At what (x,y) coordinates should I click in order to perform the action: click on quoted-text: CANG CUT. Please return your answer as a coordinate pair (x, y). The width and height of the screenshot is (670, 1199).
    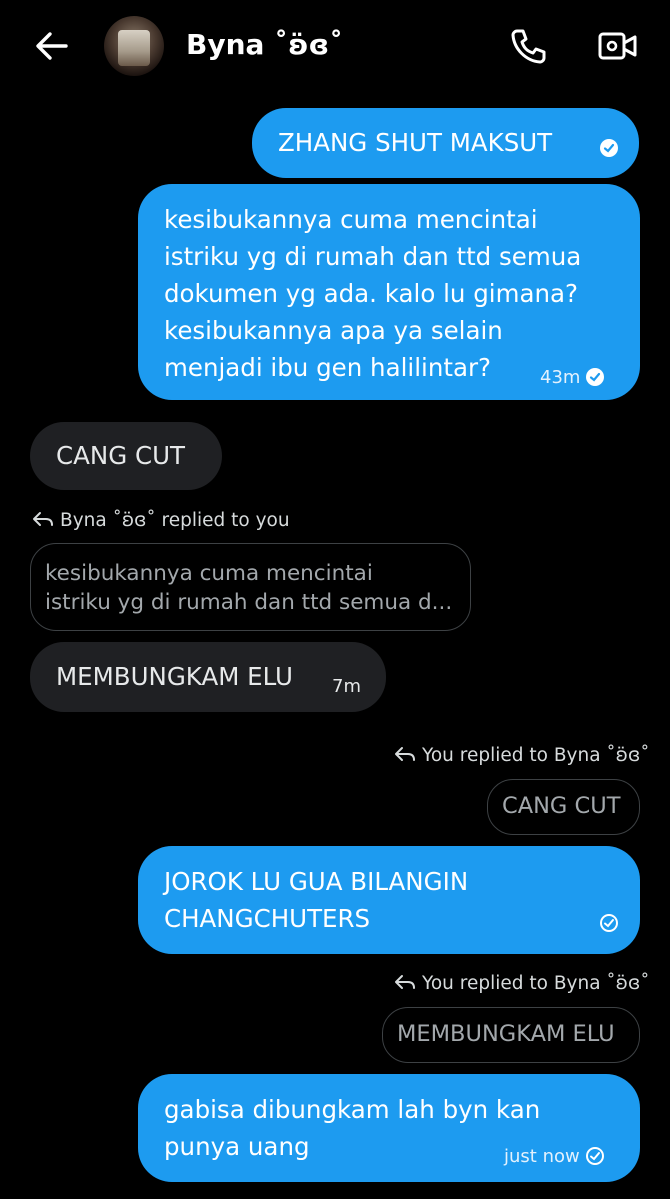
    Looking at the image, I should click on (561, 806).